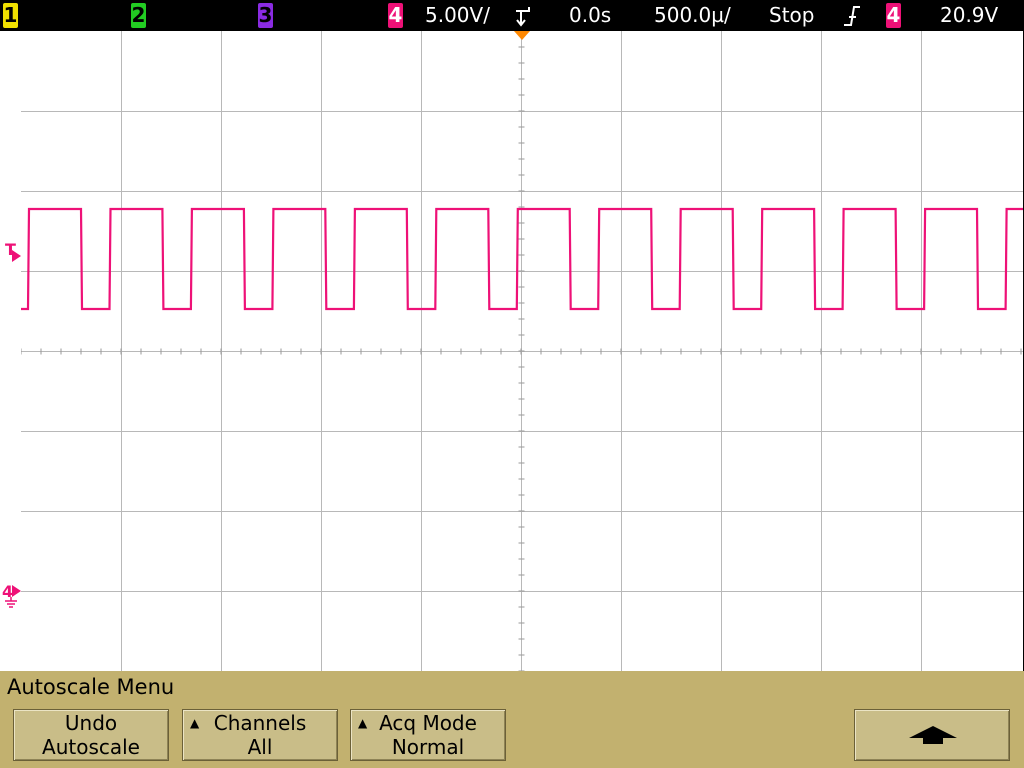 The width and height of the screenshot is (1024, 768). I want to click on ground-icon, so click(11, 602).